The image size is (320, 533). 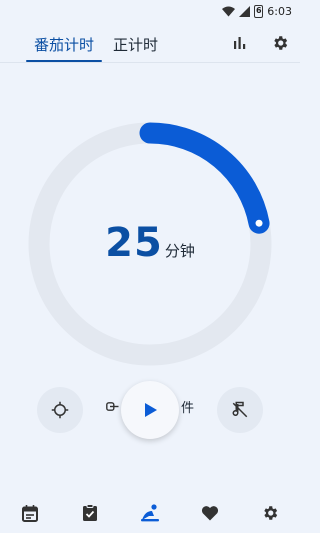 I want to click on signal-icon, so click(x=245, y=11).